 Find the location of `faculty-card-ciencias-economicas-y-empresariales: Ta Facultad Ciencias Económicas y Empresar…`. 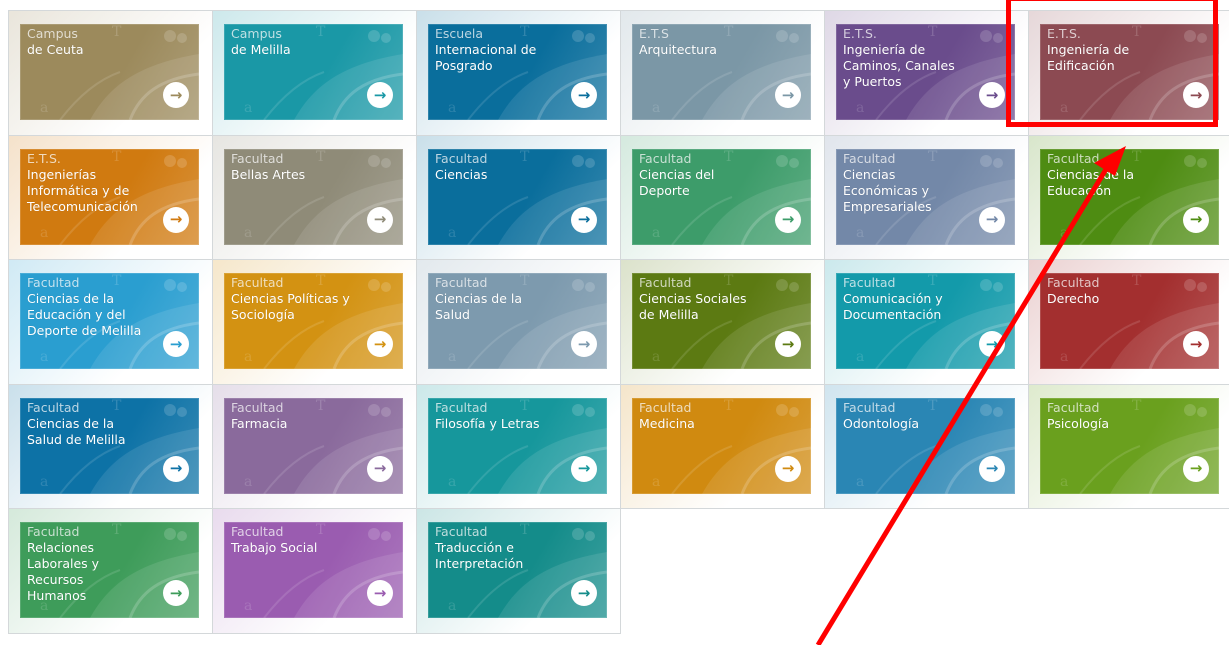

faculty-card-ciencias-economicas-y-empresariales: Ta Facultad Ciencias Económicas y Empresar… is located at coordinates (926, 197).